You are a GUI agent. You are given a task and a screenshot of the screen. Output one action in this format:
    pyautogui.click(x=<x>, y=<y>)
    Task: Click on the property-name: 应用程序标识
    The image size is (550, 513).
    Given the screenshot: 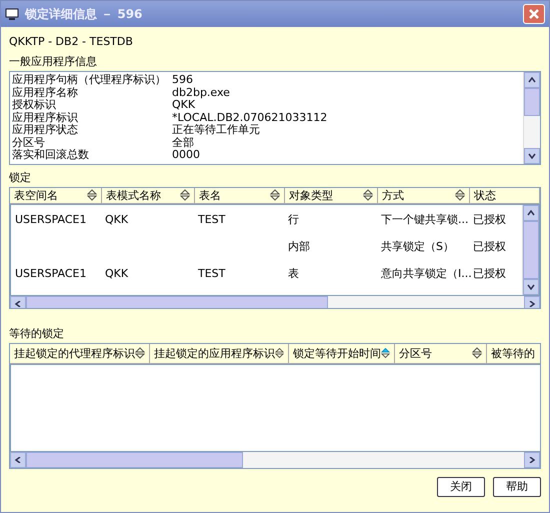 What is the action you would take?
    pyautogui.click(x=45, y=118)
    